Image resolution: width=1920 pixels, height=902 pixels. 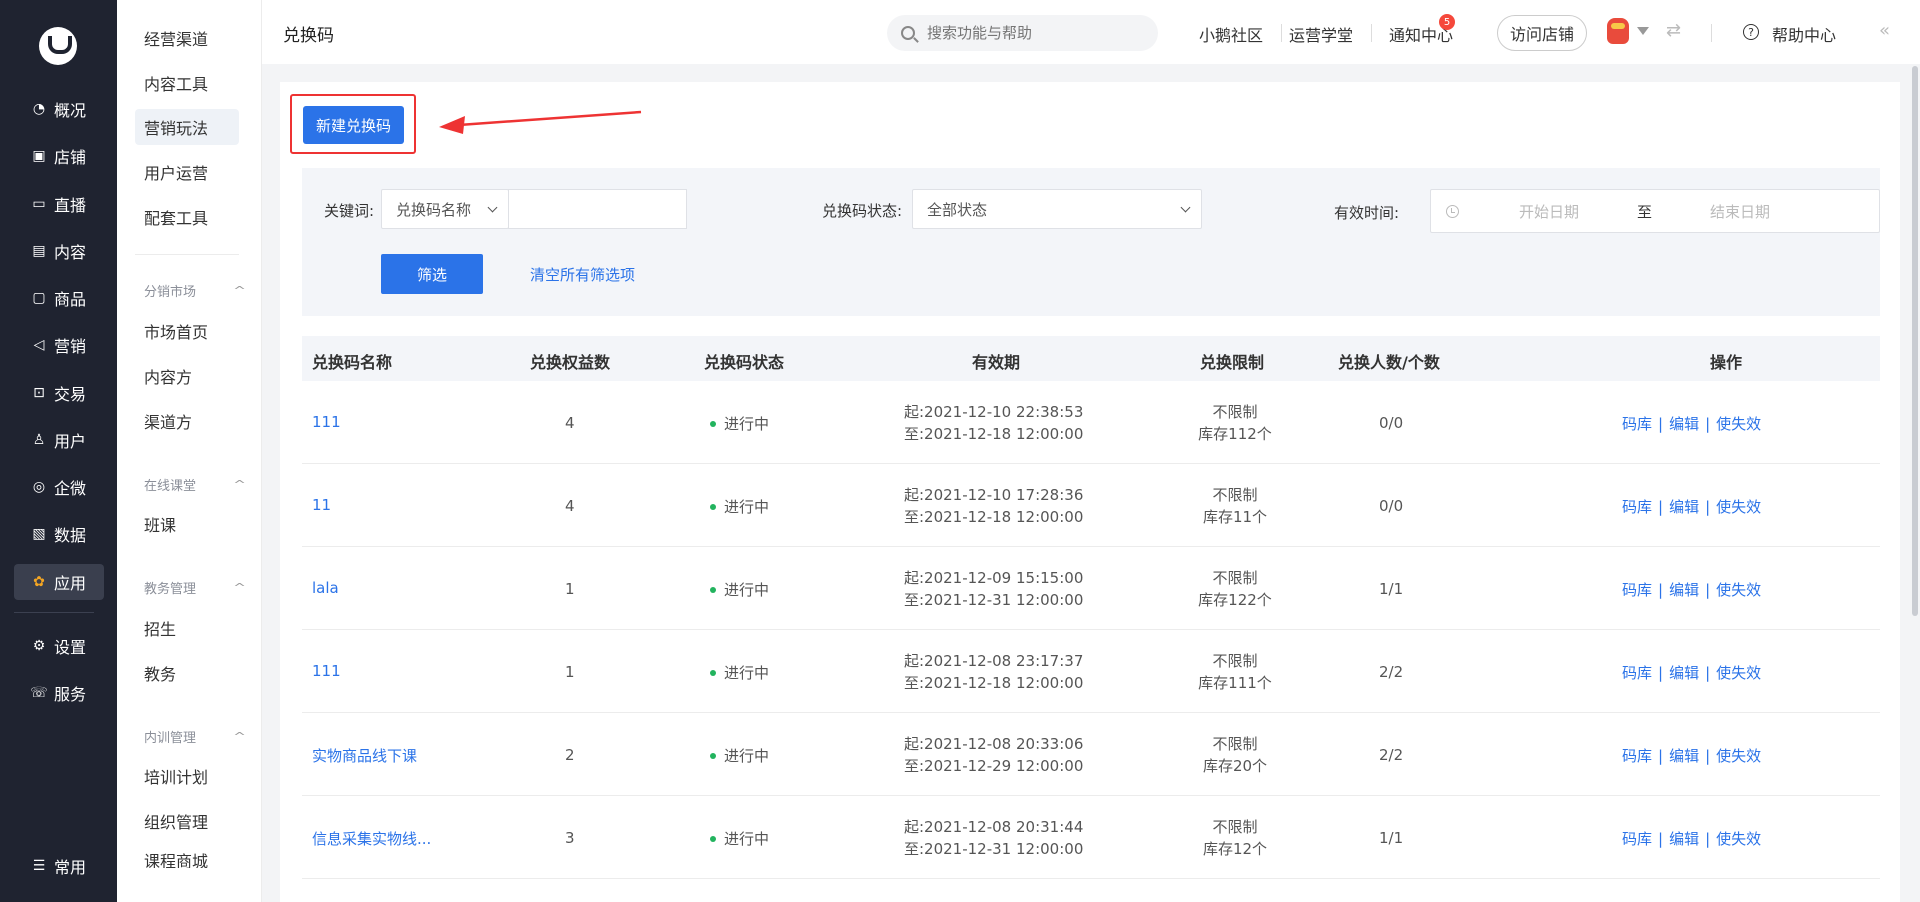 What do you see at coordinates (713, 589) in the screenshot?
I see `status-dot-icon` at bounding box center [713, 589].